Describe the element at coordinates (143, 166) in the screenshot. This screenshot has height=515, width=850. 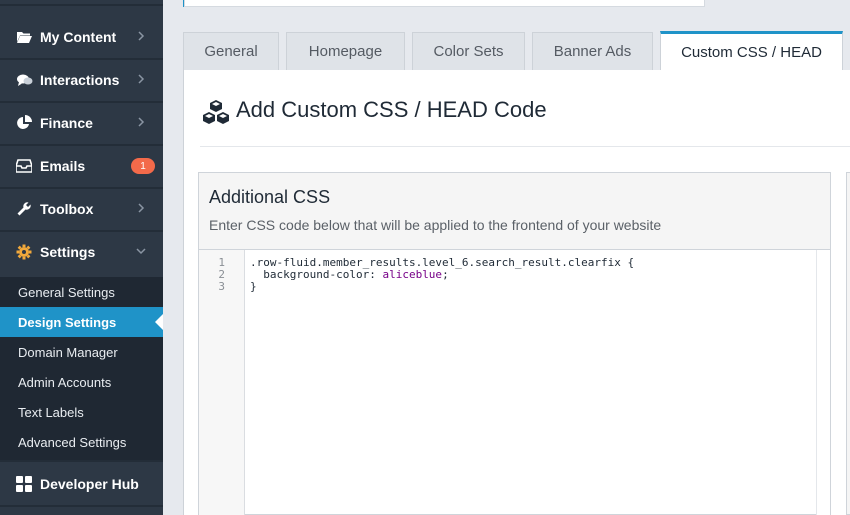
I see `notification-badge: 1` at that location.